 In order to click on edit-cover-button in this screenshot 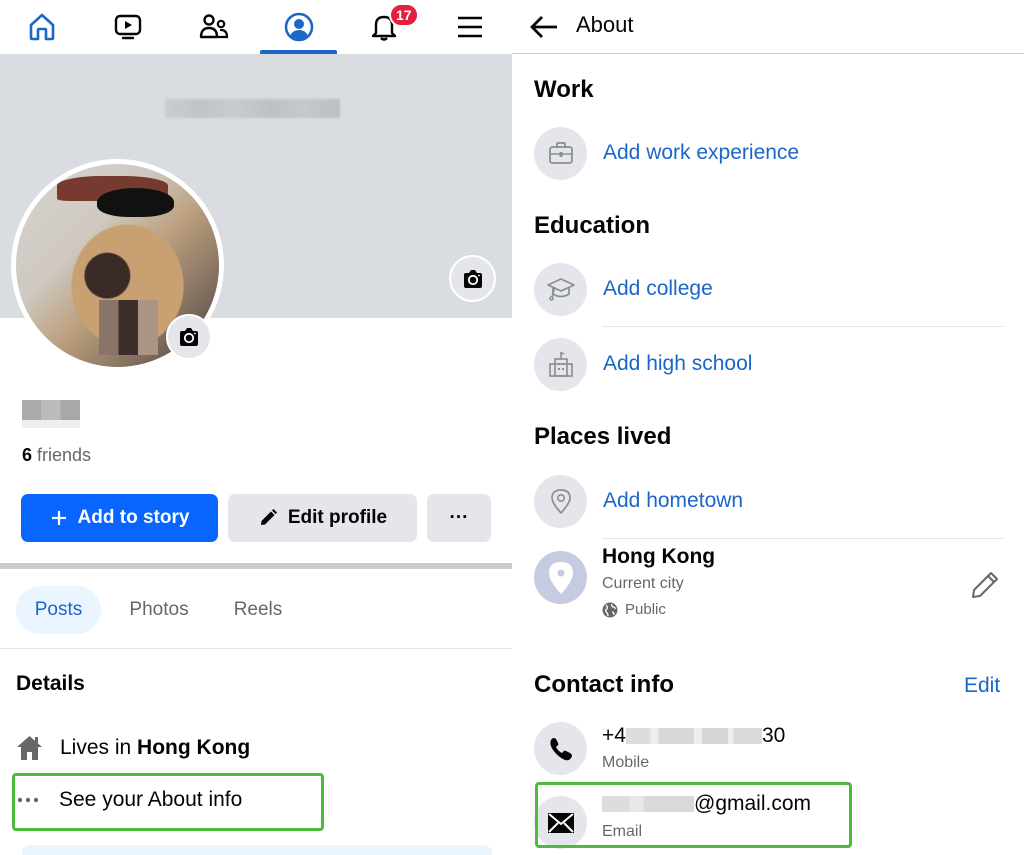, I will do `click(472, 278)`.